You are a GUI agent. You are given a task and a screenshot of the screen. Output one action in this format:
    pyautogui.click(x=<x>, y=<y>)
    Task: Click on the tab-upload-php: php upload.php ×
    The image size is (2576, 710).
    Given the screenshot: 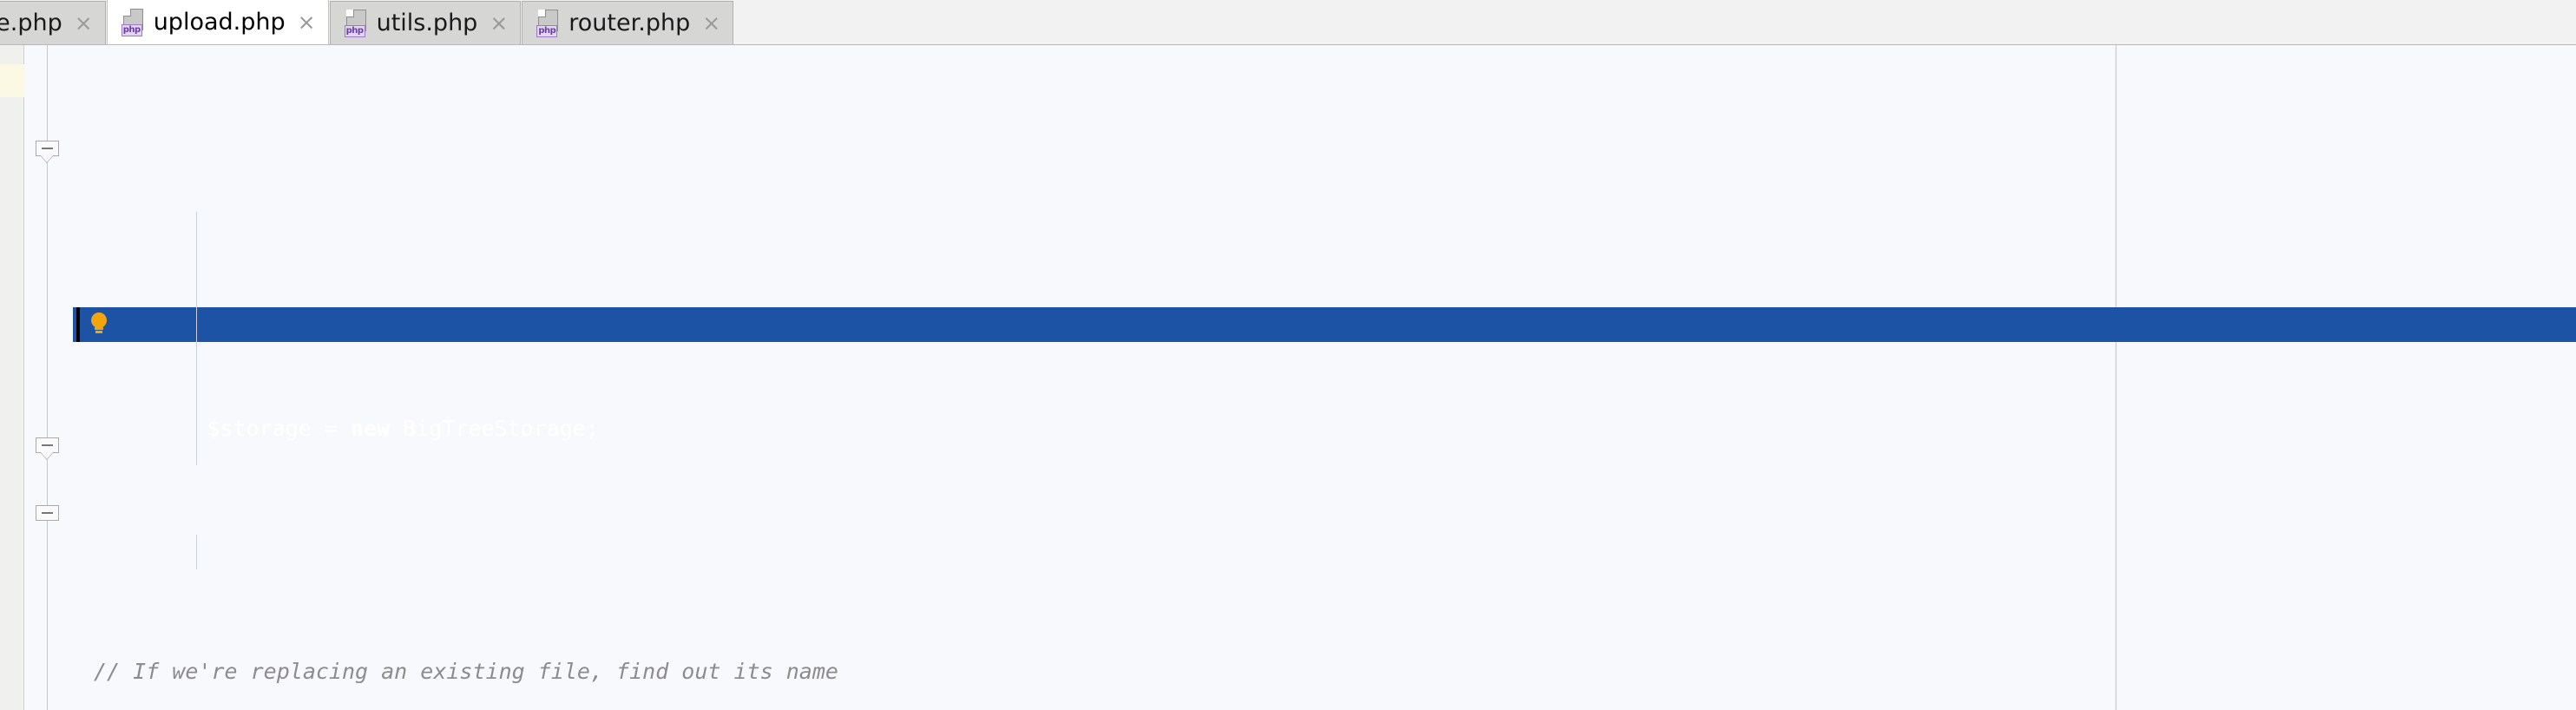 What is the action you would take?
    pyautogui.click(x=218, y=22)
    